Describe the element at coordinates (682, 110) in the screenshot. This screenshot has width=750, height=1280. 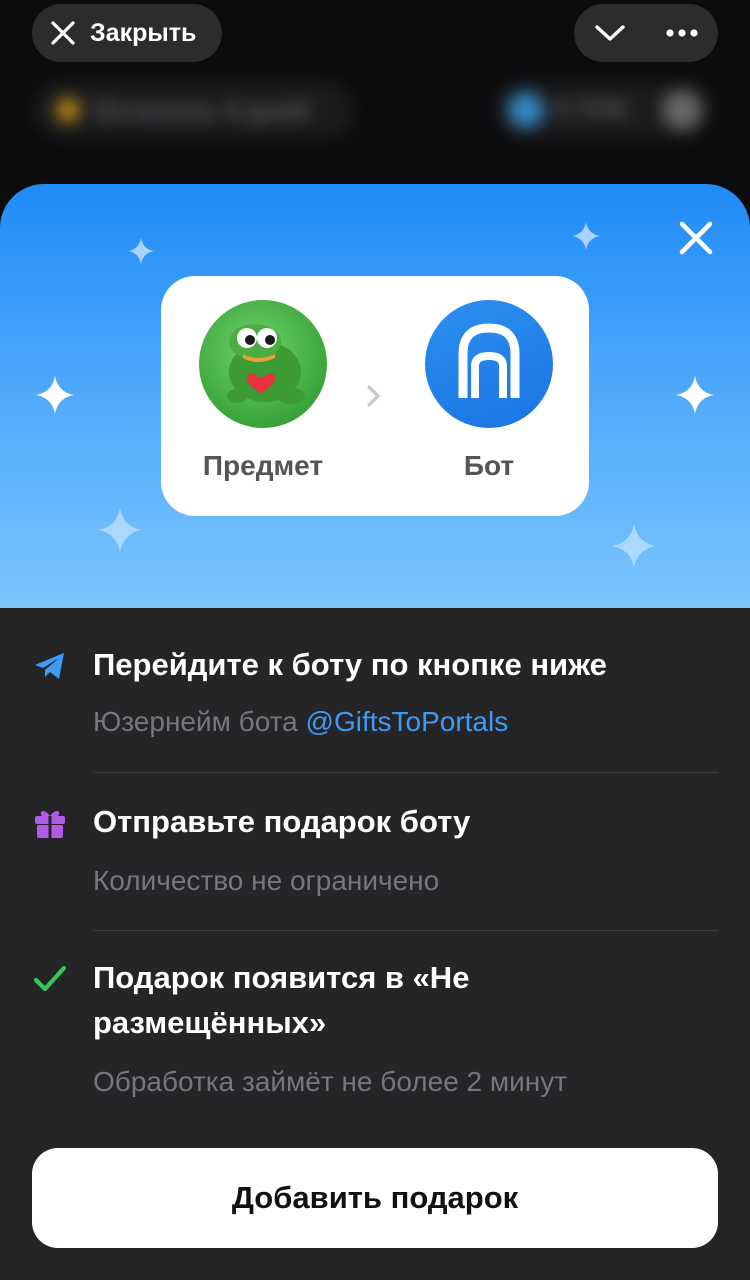
I see `add-balance-icon` at that location.